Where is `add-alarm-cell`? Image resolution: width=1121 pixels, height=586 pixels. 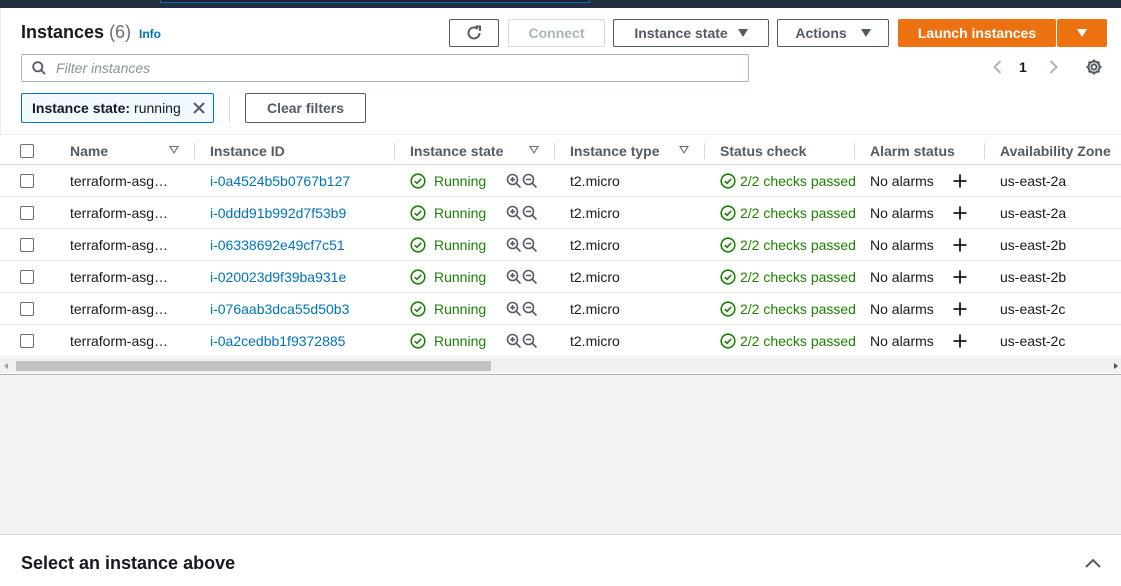 add-alarm-cell is located at coordinates (960, 244).